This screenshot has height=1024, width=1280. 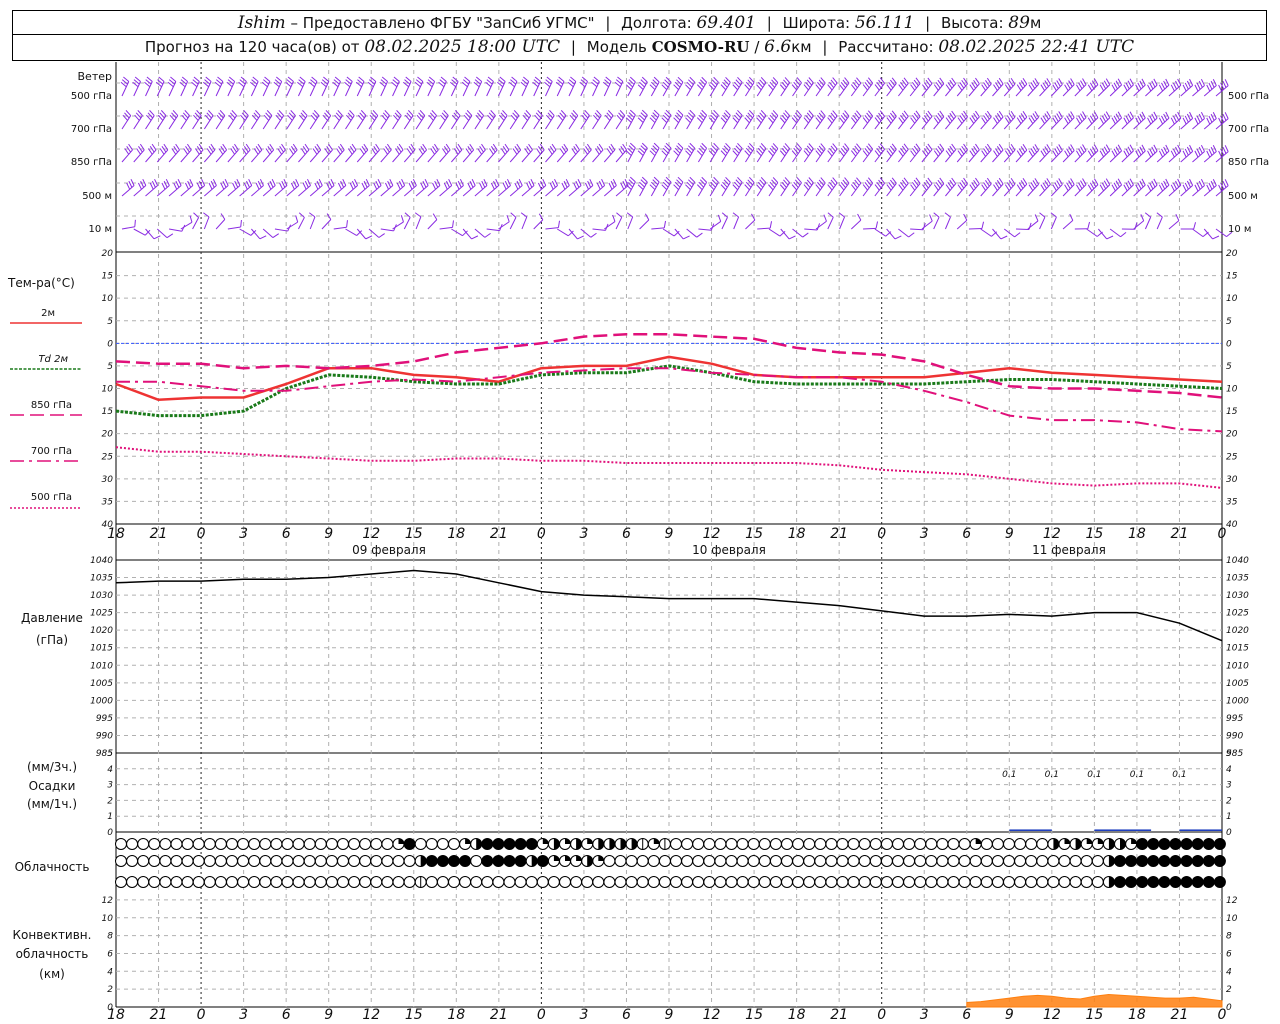 What do you see at coordinates (839, 534) in the screenshot?
I see `x-tick-label: 21` at bounding box center [839, 534].